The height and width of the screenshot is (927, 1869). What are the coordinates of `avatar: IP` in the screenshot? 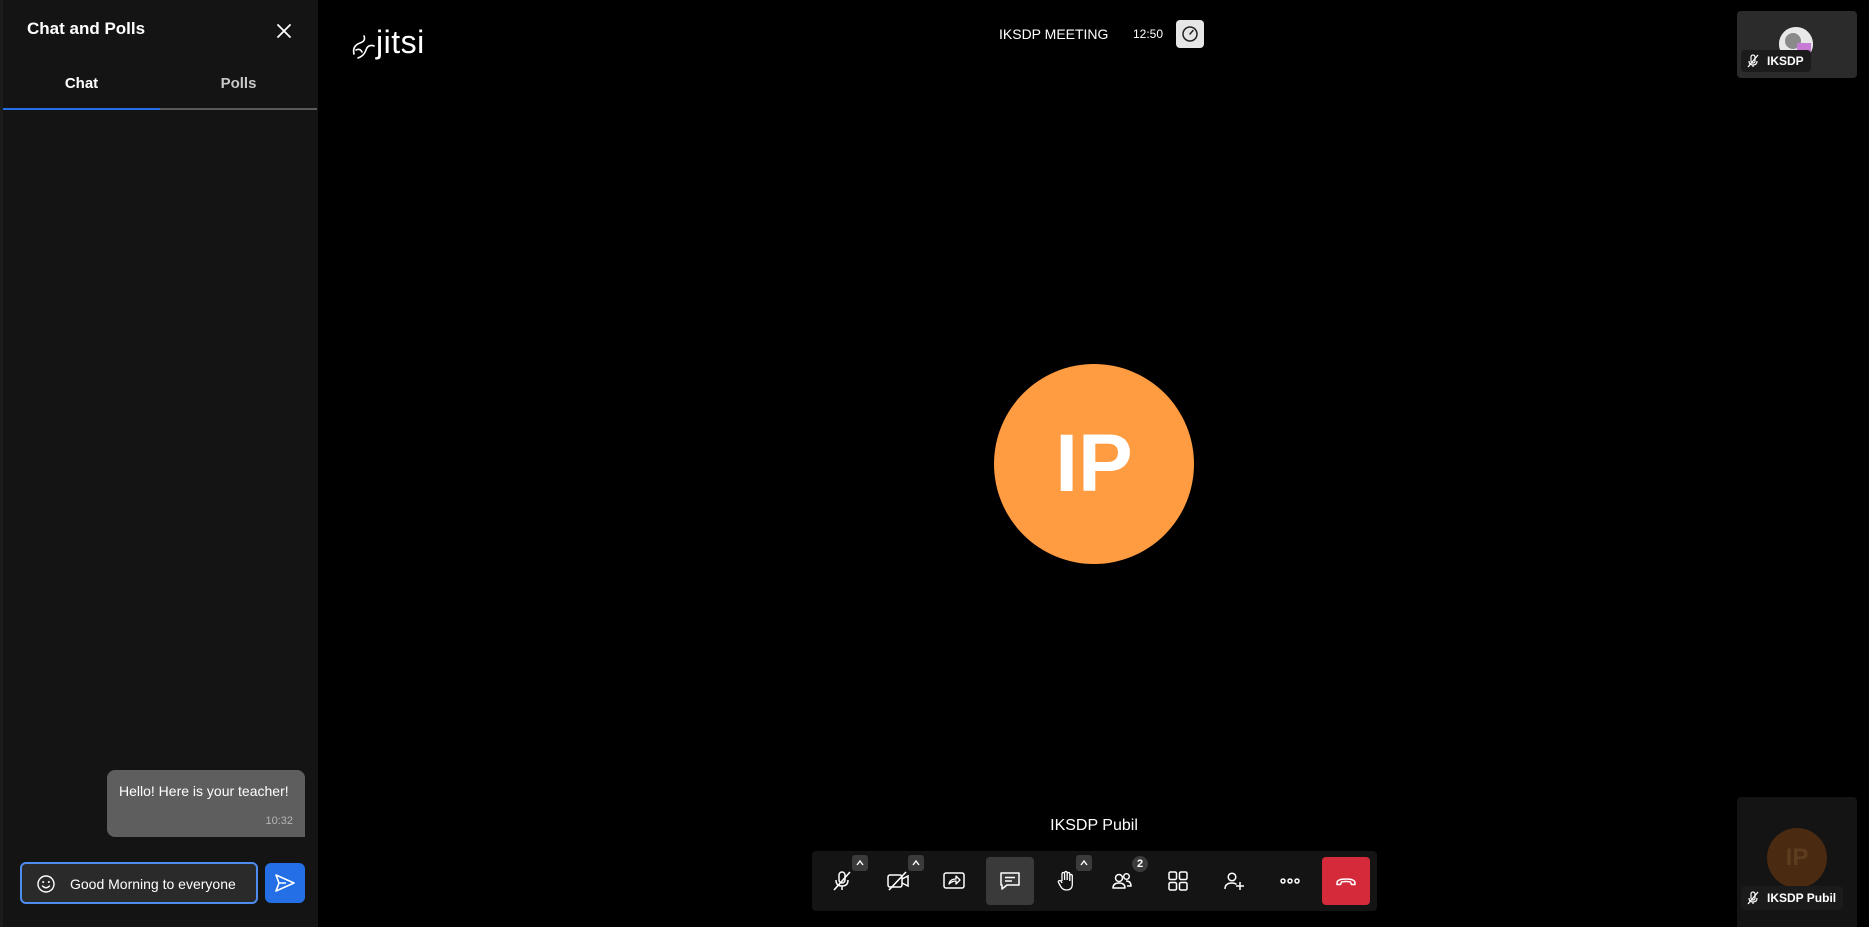 It's located at (1797, 858).